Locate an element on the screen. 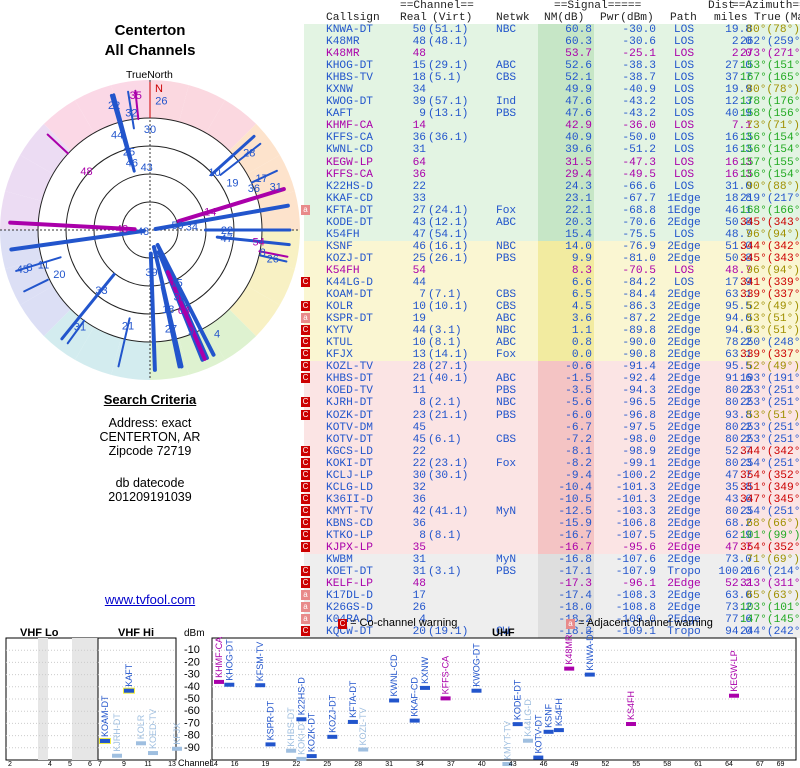  table-row: CKCLG-LD32-10.4-101.32Edge35.8351°(349°) is located at coordinates (550, 487).